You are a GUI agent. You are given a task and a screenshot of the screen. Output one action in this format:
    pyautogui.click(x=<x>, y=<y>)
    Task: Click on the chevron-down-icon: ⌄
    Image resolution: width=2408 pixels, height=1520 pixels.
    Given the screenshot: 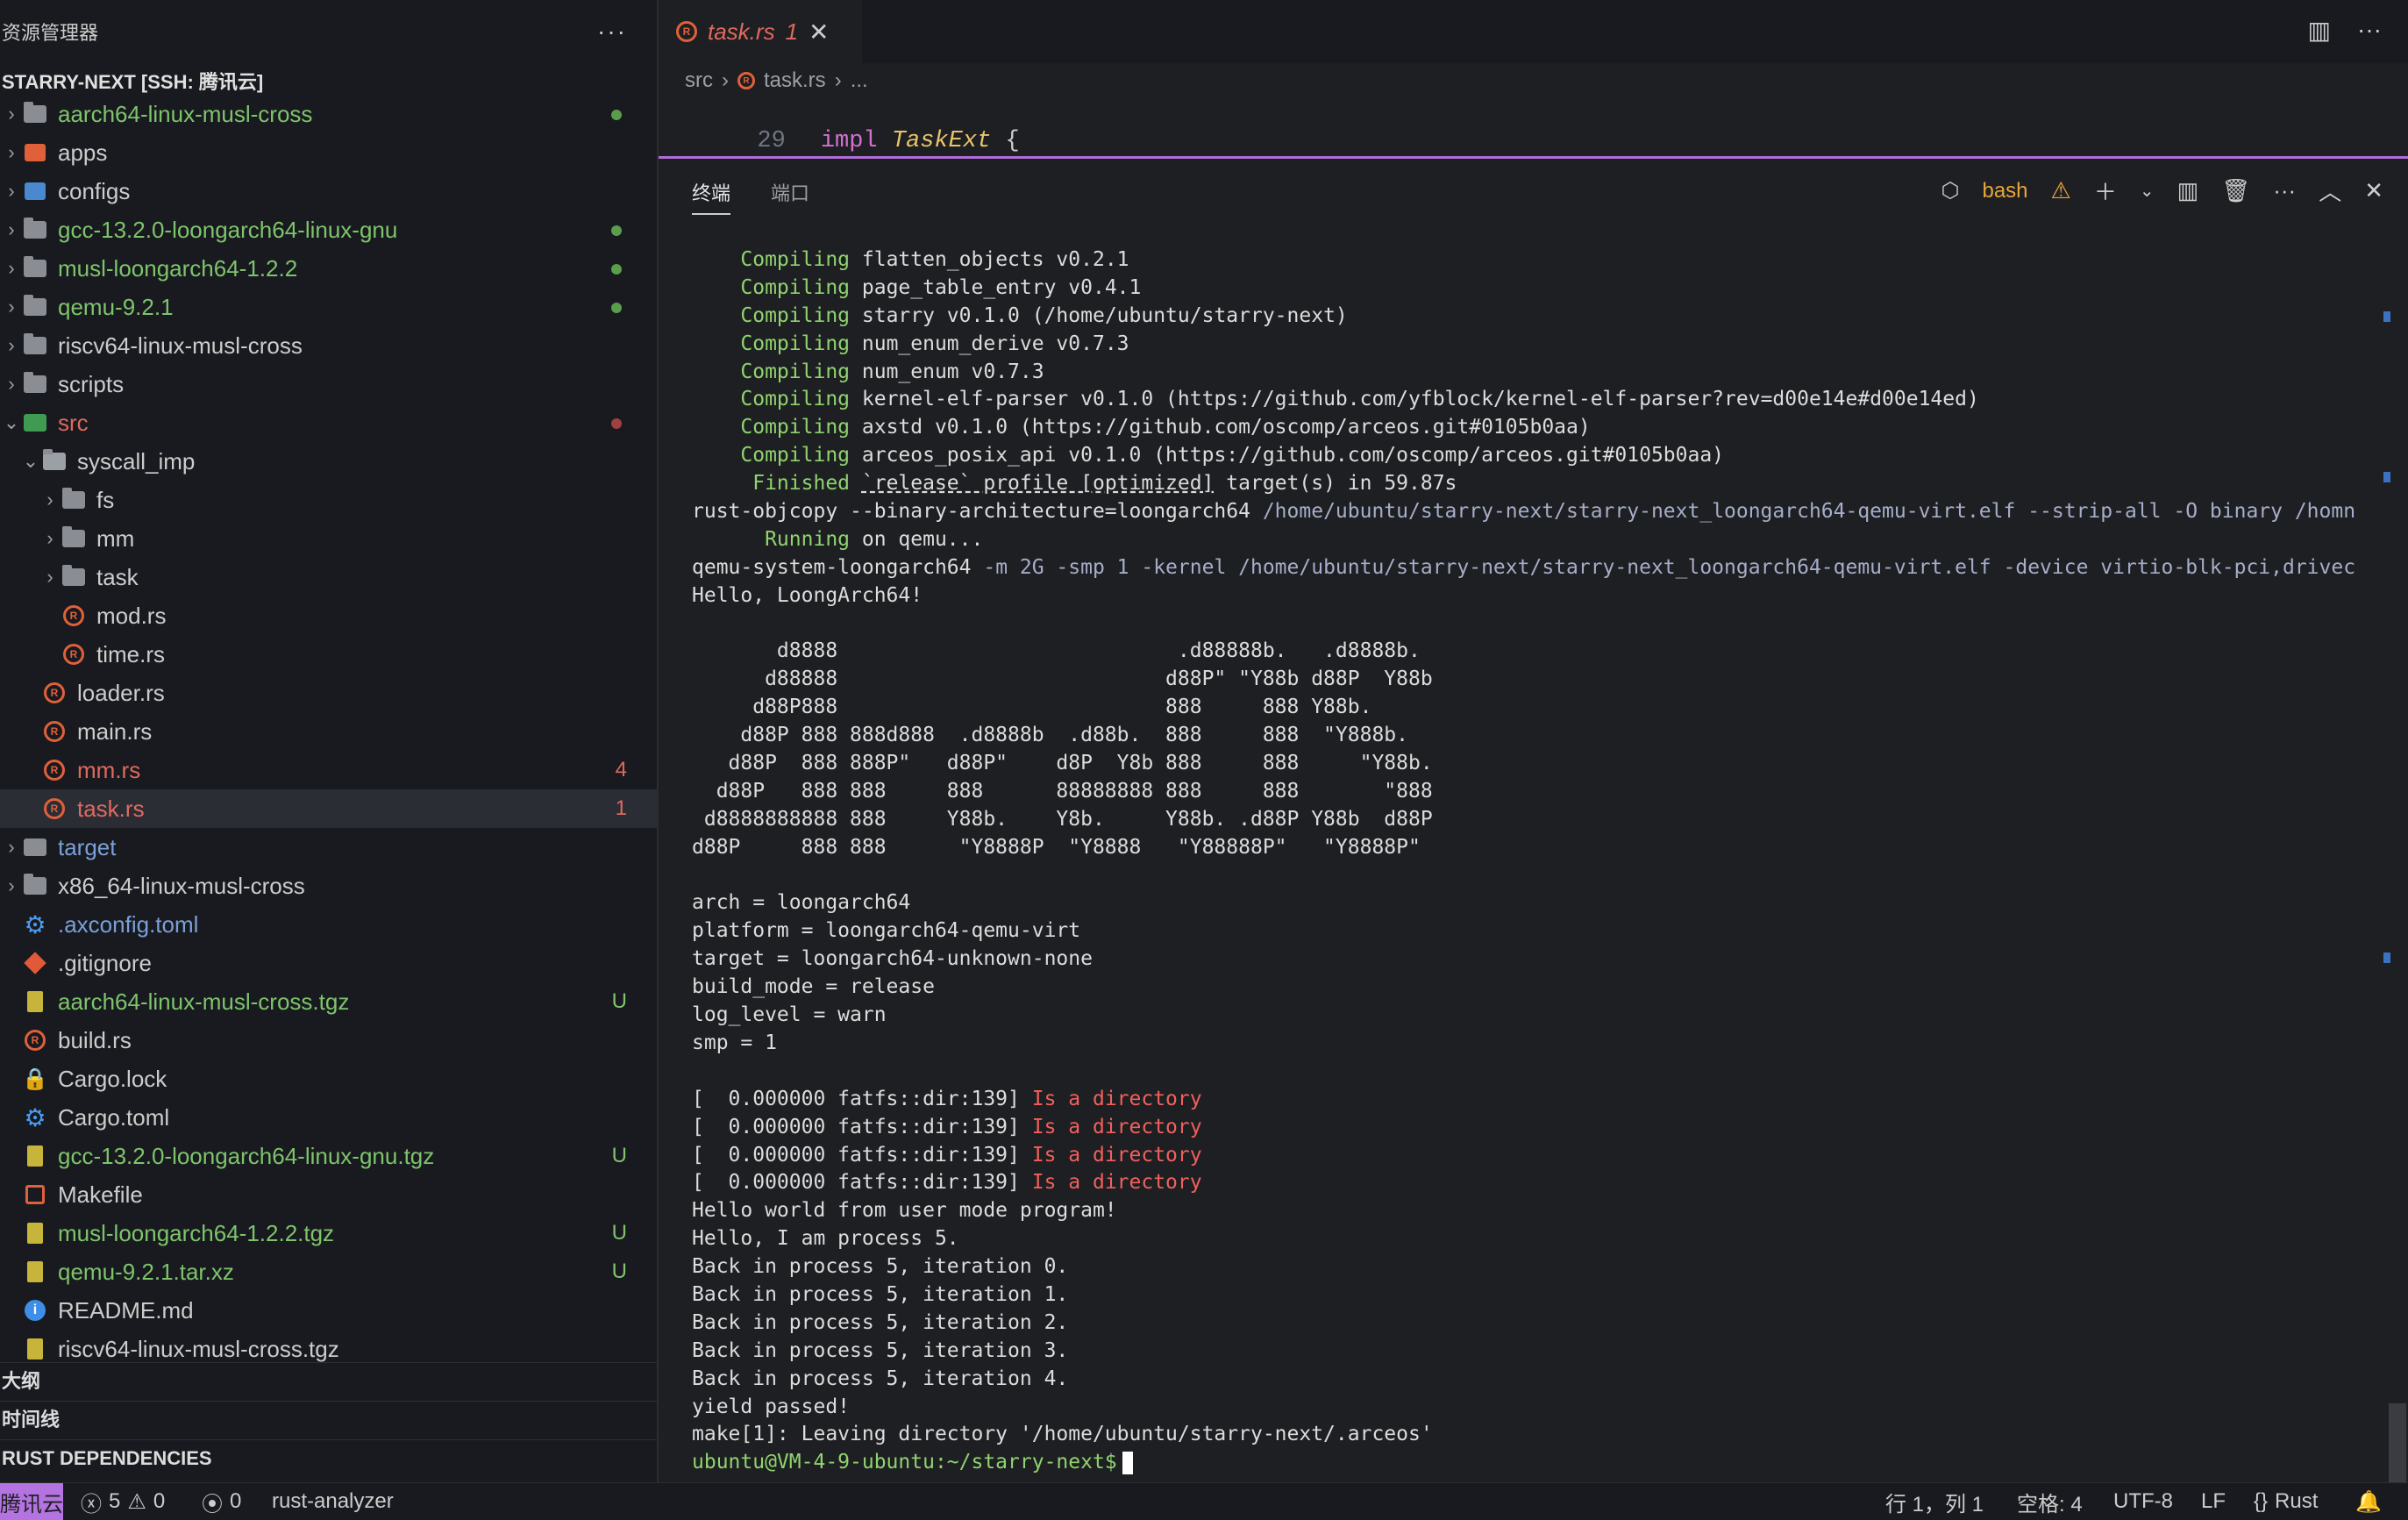 What is the action you would take?
    pyautogui.click(x=2147, y=191)
    